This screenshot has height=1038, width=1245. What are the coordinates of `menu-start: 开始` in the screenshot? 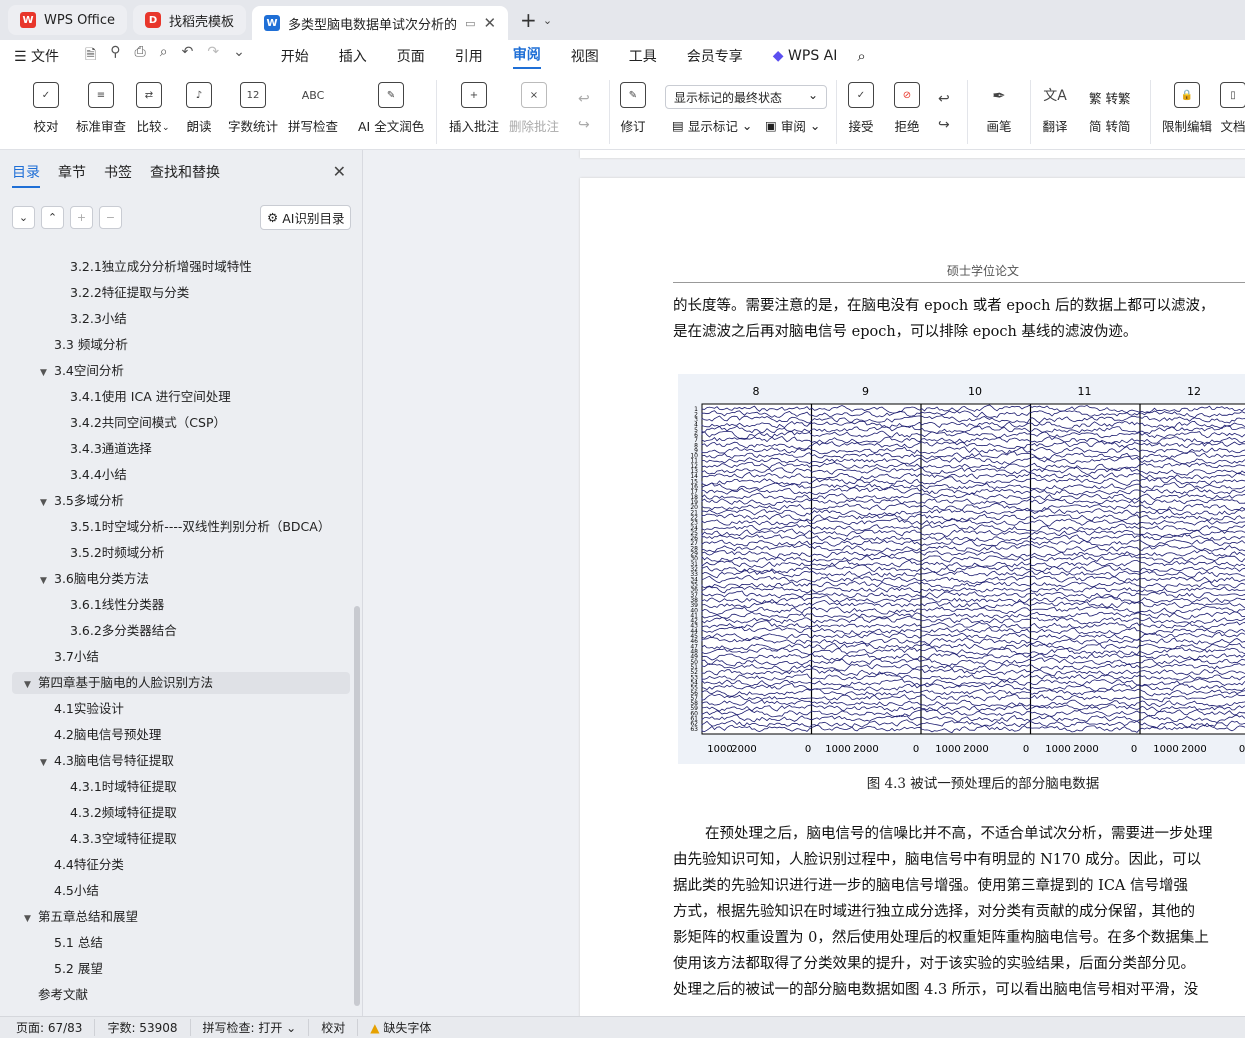 It's located at (295, 56).